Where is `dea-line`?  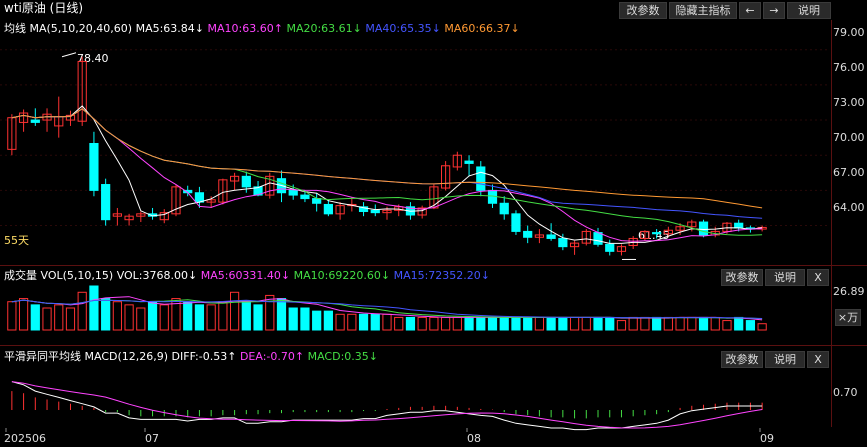
dea-line is located at coordinates (387, 405).